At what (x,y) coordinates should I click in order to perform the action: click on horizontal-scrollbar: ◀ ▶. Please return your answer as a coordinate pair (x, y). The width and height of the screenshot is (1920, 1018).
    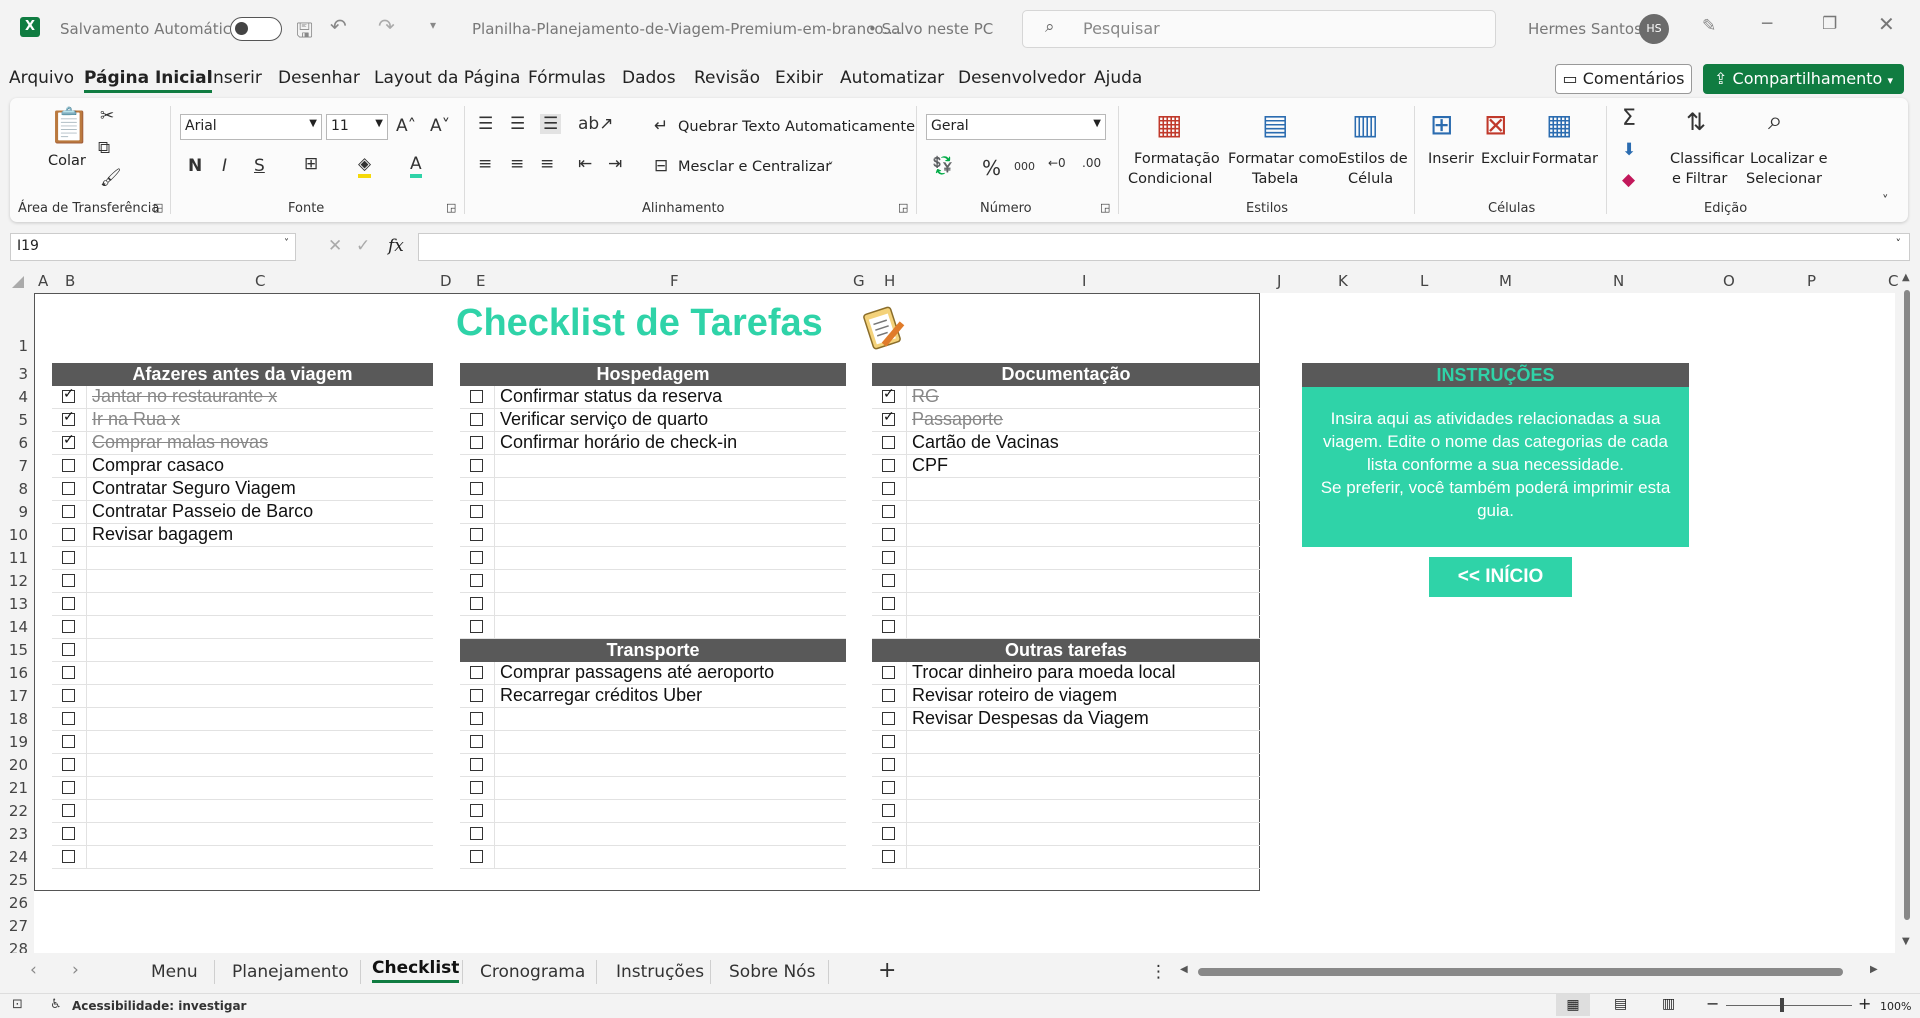
    Looking at the image, I should click on (1532, 971).